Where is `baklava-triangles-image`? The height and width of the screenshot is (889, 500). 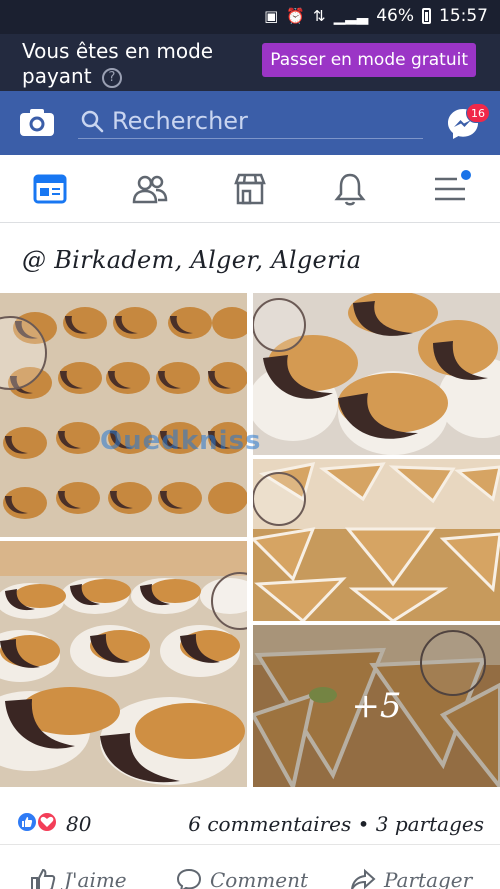
baklava-triangles-image is located at coordinates (376, 540).